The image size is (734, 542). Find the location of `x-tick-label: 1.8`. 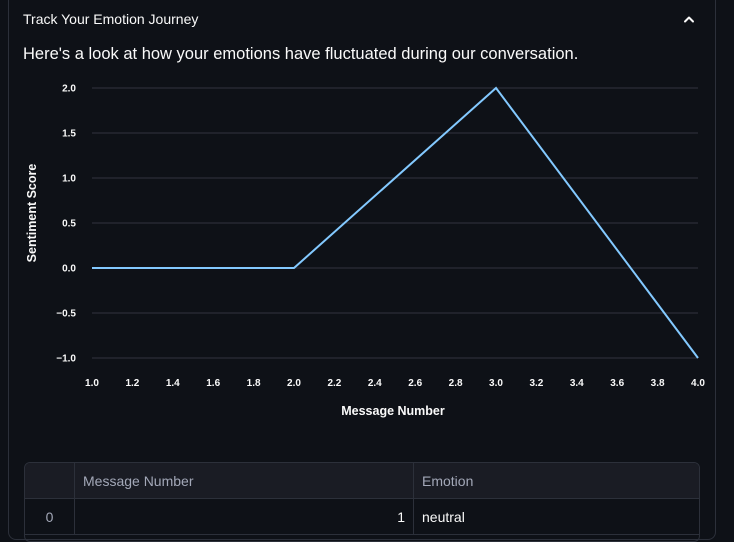

x-tick-label: 1.8 is located at coordinates (254, 383).